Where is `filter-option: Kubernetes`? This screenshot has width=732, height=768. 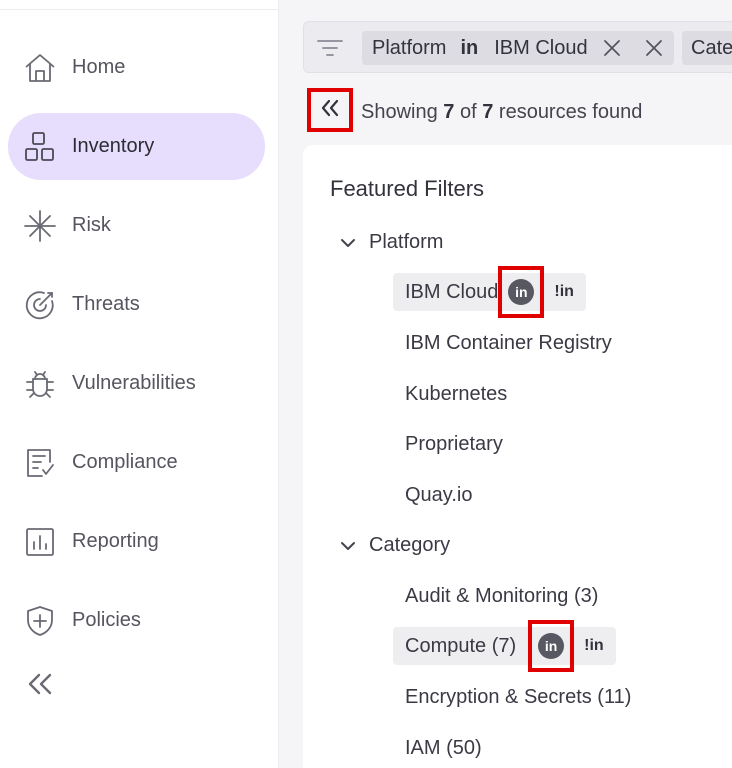 filter-option: Kubernetes is located at coordinates (456, 394).